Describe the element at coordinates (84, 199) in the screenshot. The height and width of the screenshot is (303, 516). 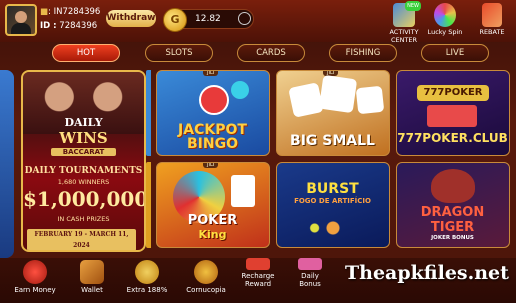
I see `promo-prize: $1,000,000` at that location.